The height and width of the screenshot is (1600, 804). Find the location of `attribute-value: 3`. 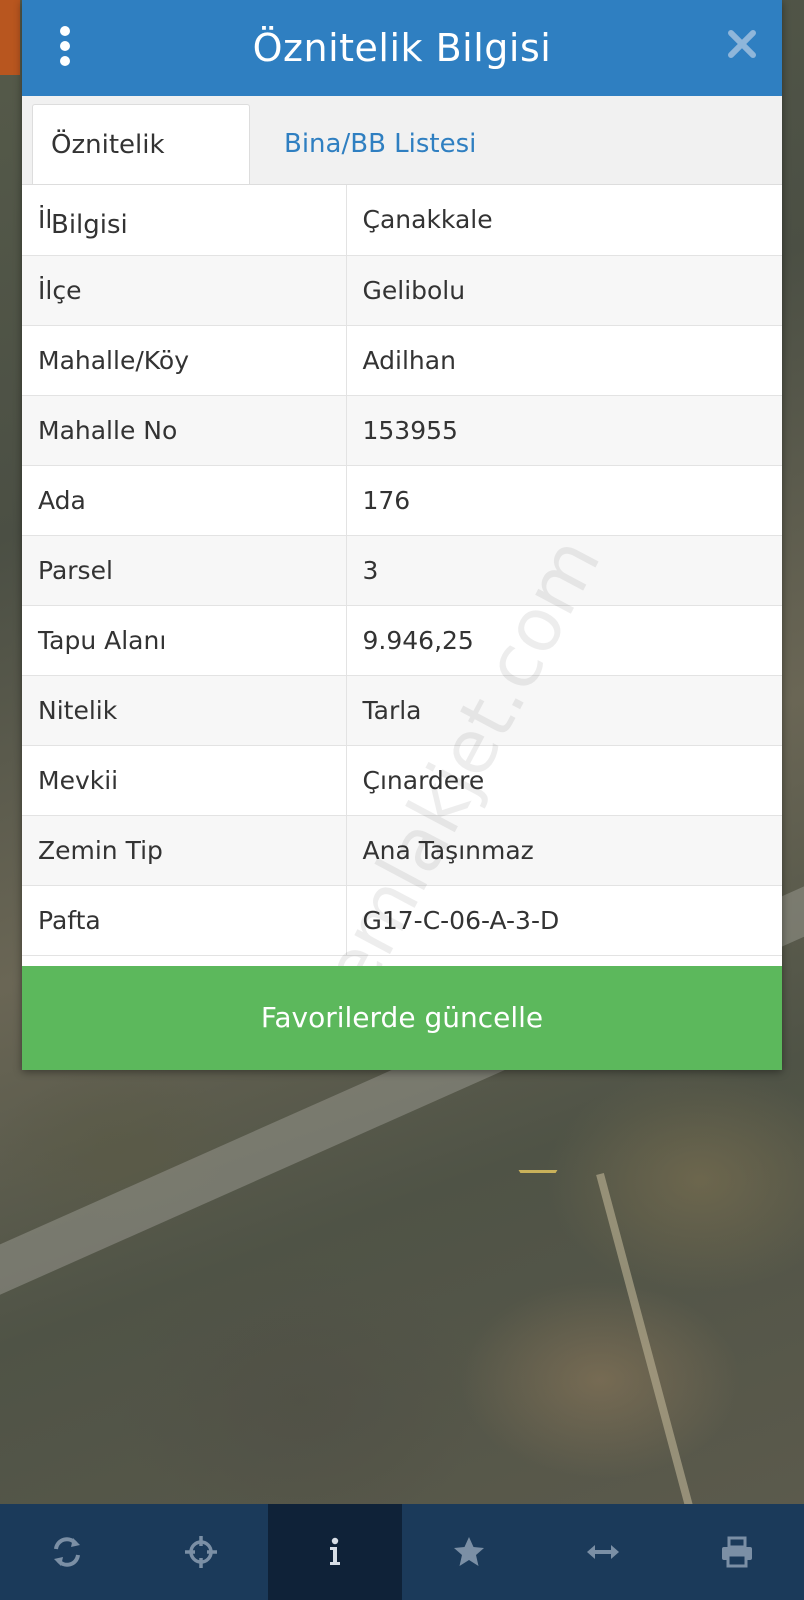

attribute-value: 3 is located at coordinates (564, 570).